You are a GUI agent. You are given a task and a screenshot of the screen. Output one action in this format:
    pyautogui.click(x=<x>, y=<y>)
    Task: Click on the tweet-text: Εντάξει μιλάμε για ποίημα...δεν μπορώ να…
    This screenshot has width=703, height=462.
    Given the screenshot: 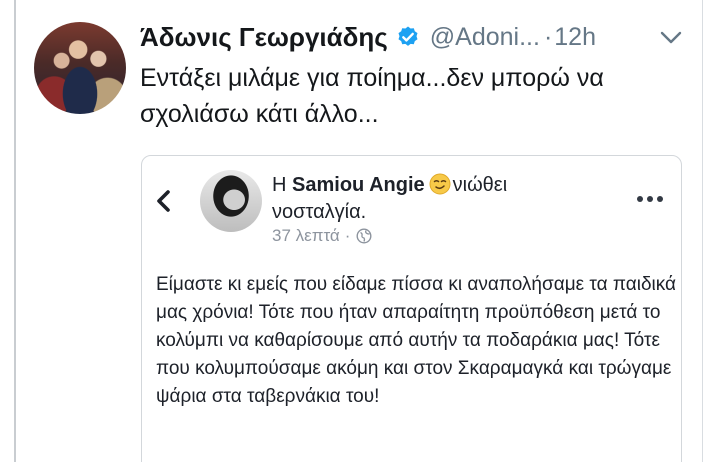 What is the action you would take?
    pyautogui.click(x=372, y=96)
    